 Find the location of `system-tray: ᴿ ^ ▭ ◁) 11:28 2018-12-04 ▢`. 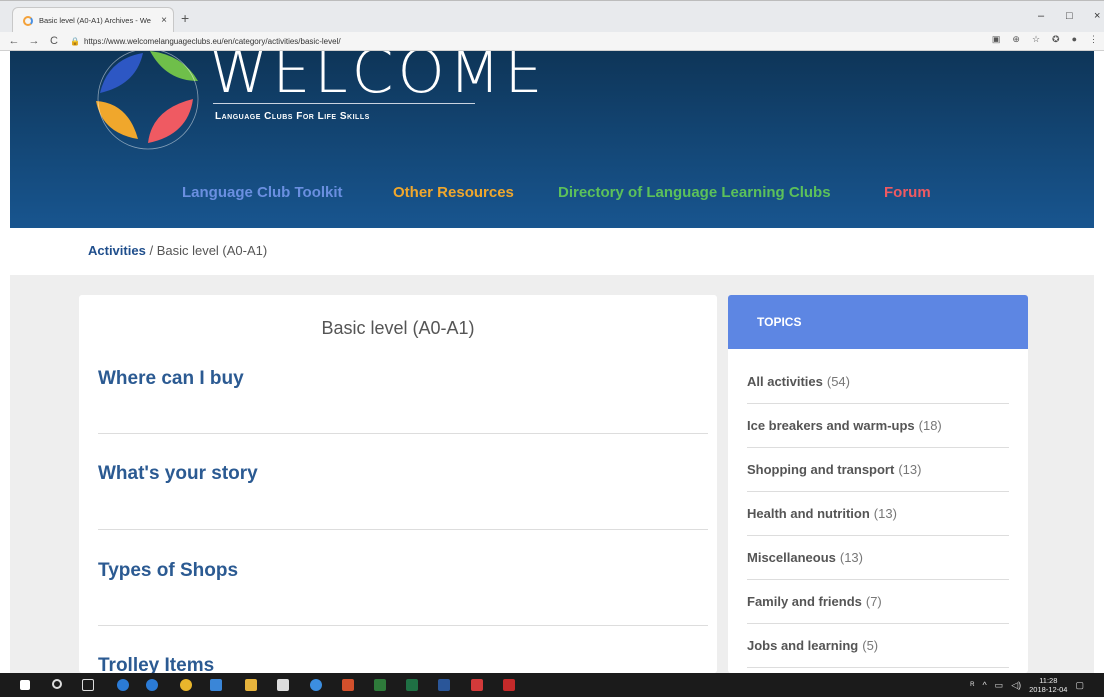

system-tray: ᴿ ^ ▭ ◁) 11:28 2018-12-04 ▢ is located at coordinates (1027, 685).